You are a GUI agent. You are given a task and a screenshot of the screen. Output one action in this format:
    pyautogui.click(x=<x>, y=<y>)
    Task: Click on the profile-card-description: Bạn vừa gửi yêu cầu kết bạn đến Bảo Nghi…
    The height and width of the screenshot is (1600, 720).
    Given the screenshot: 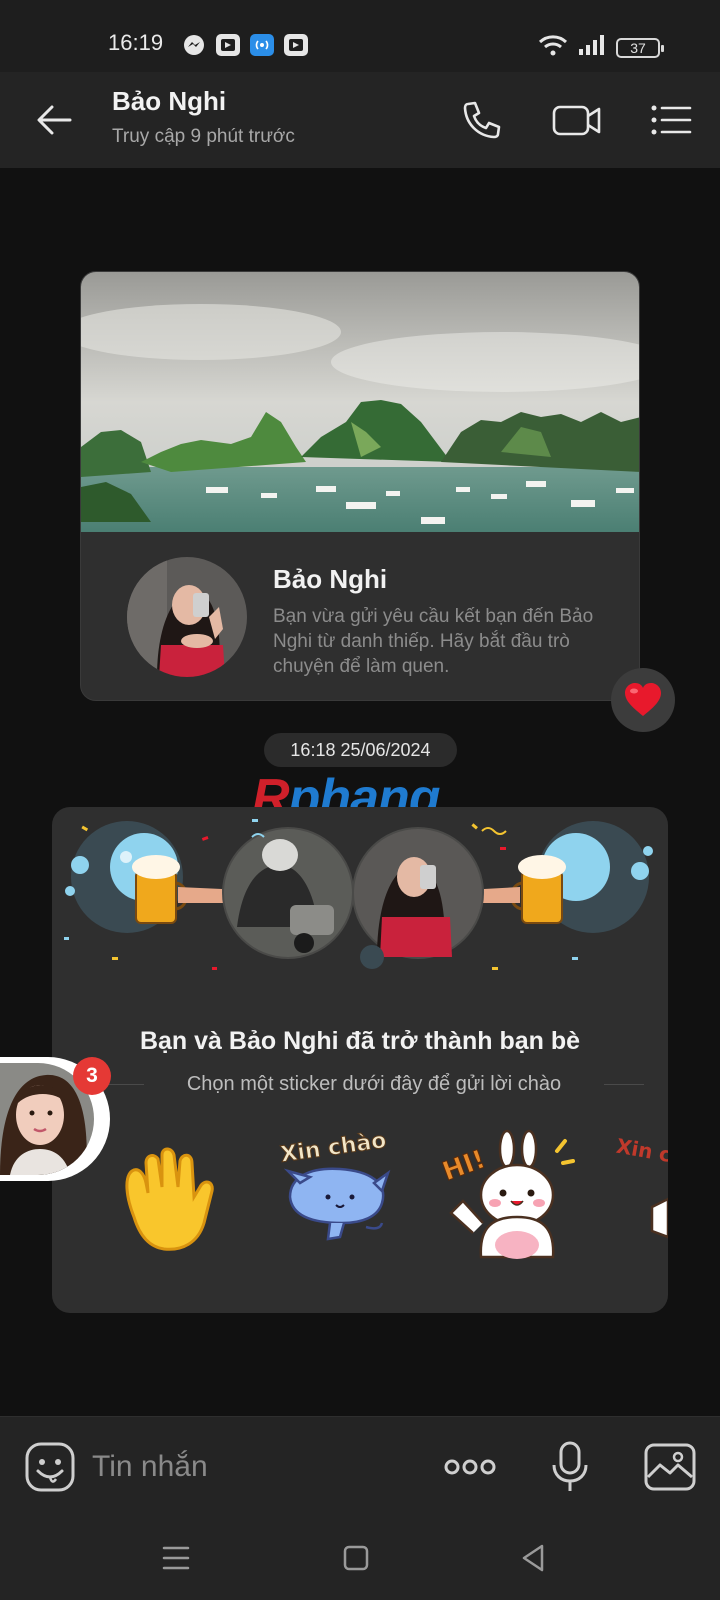 What is the action you would take?
    pyautogui.click(x=433, y=641)
    